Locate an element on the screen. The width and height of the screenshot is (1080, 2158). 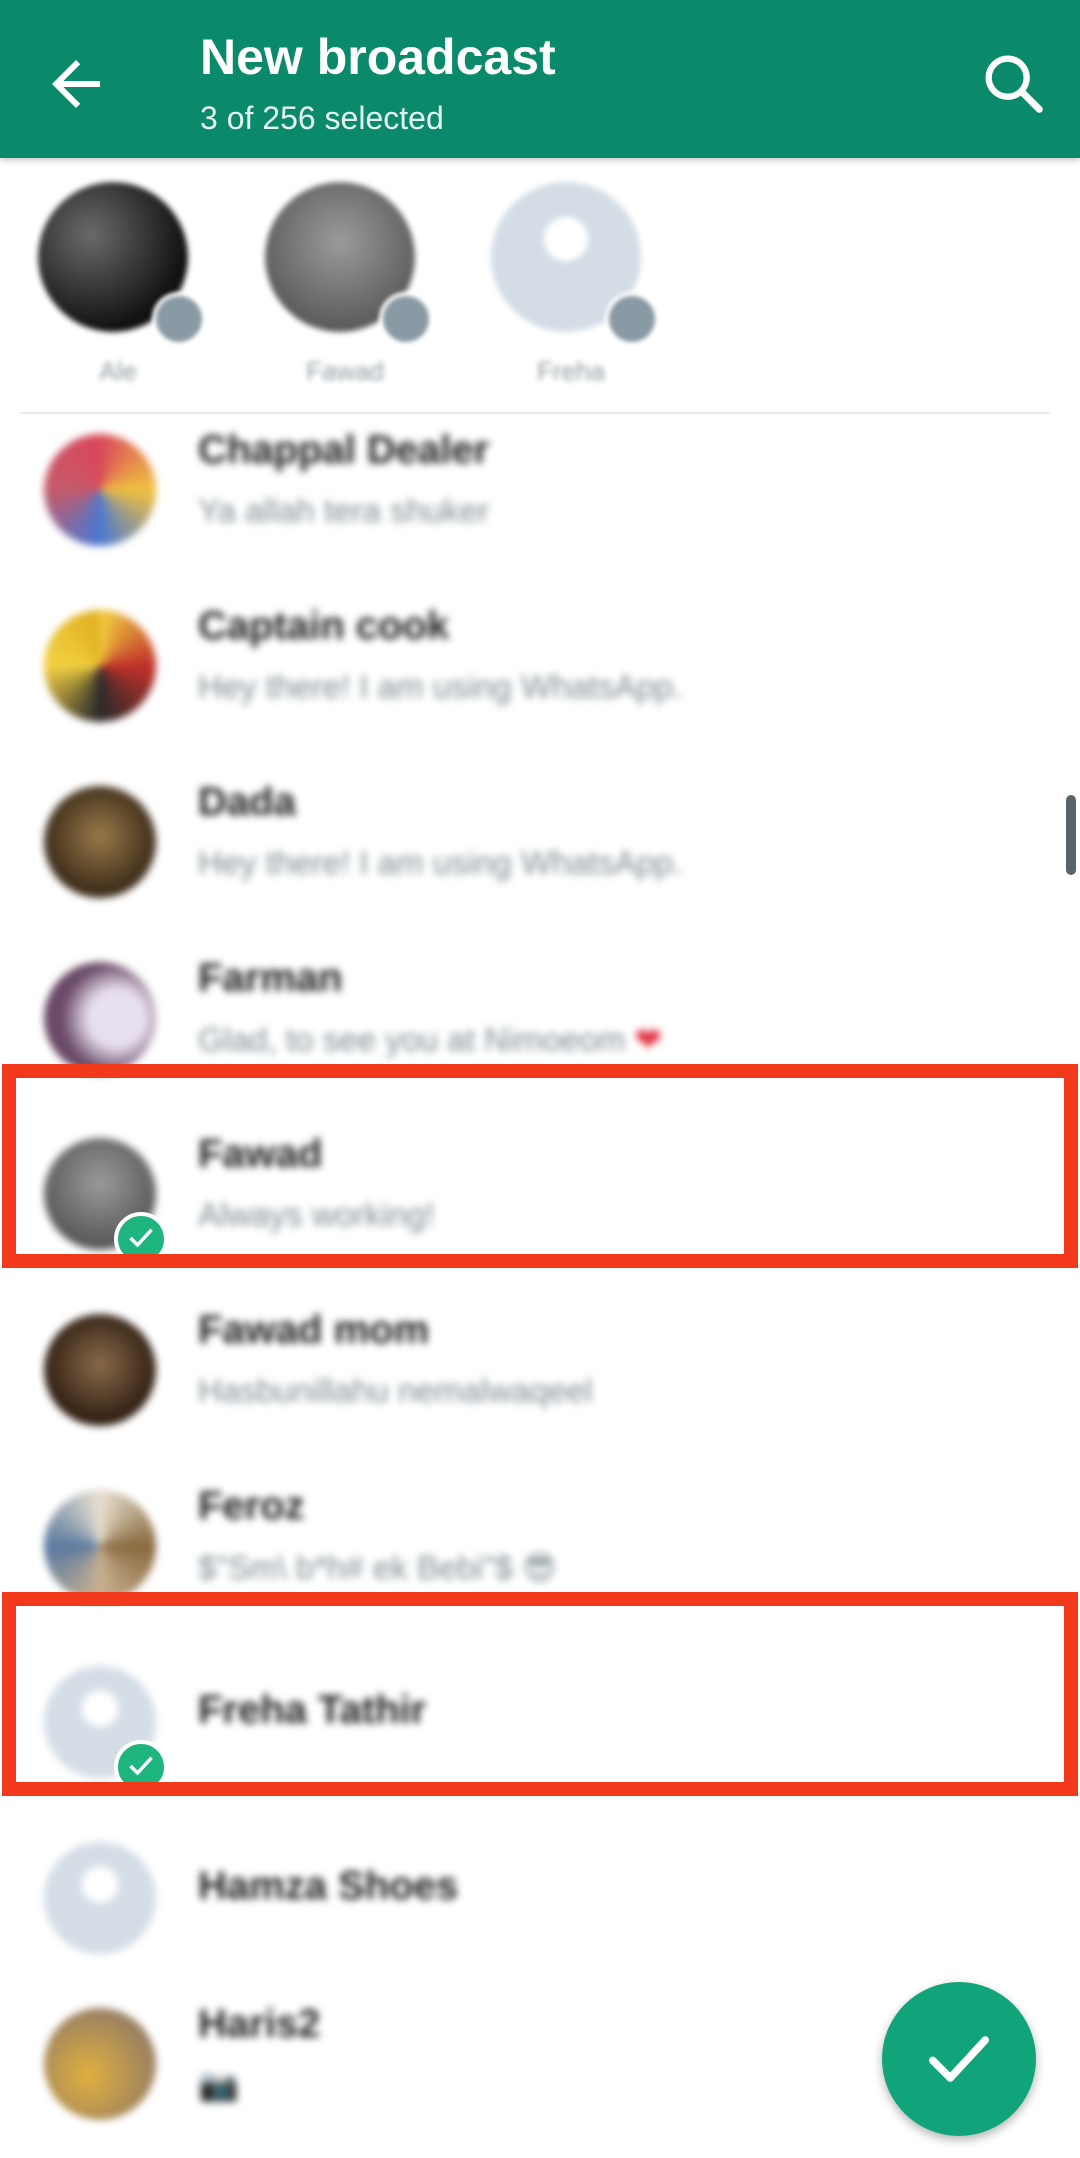
arrow-back-icon is located at coordinates (76, 84).